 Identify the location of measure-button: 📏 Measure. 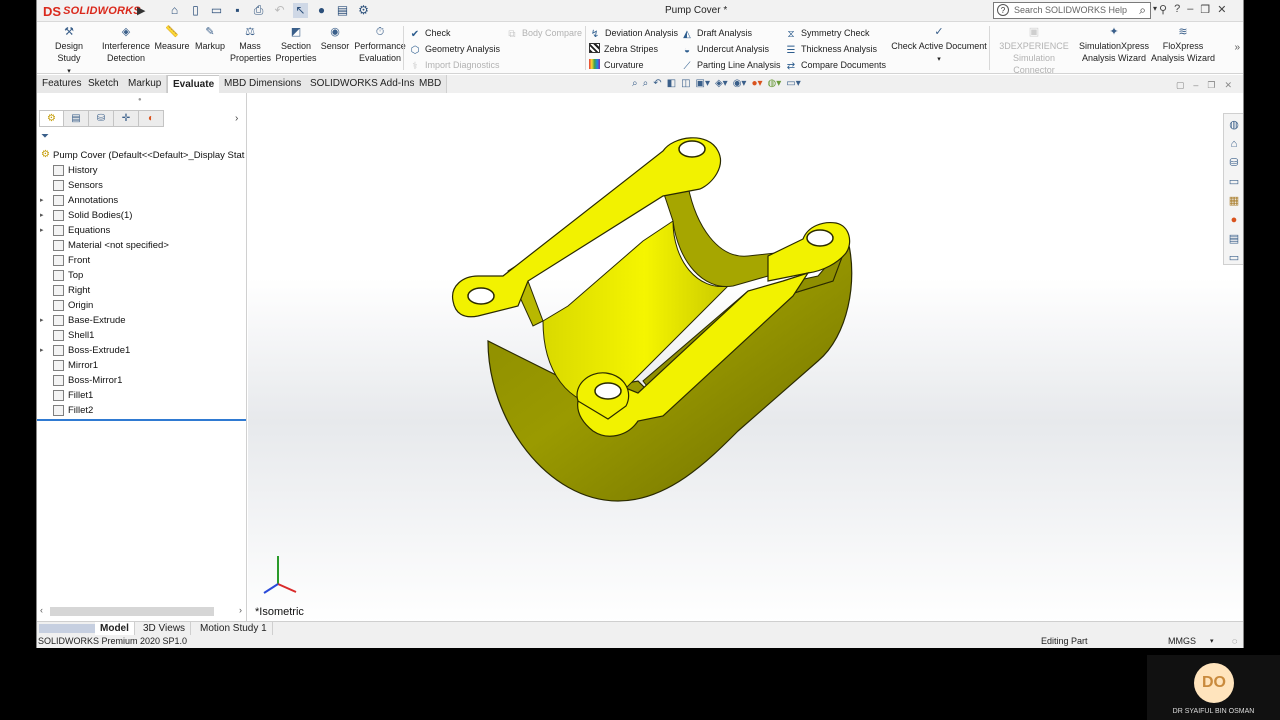
(172, 39).